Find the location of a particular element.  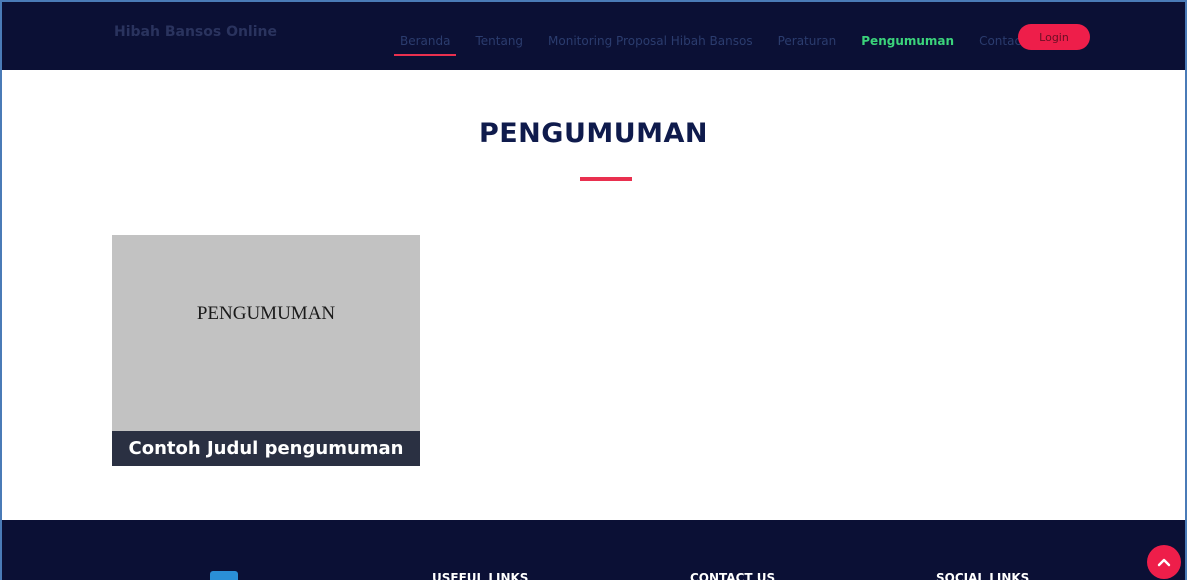

back-to-top-button is located at coordinates (1164, 562).